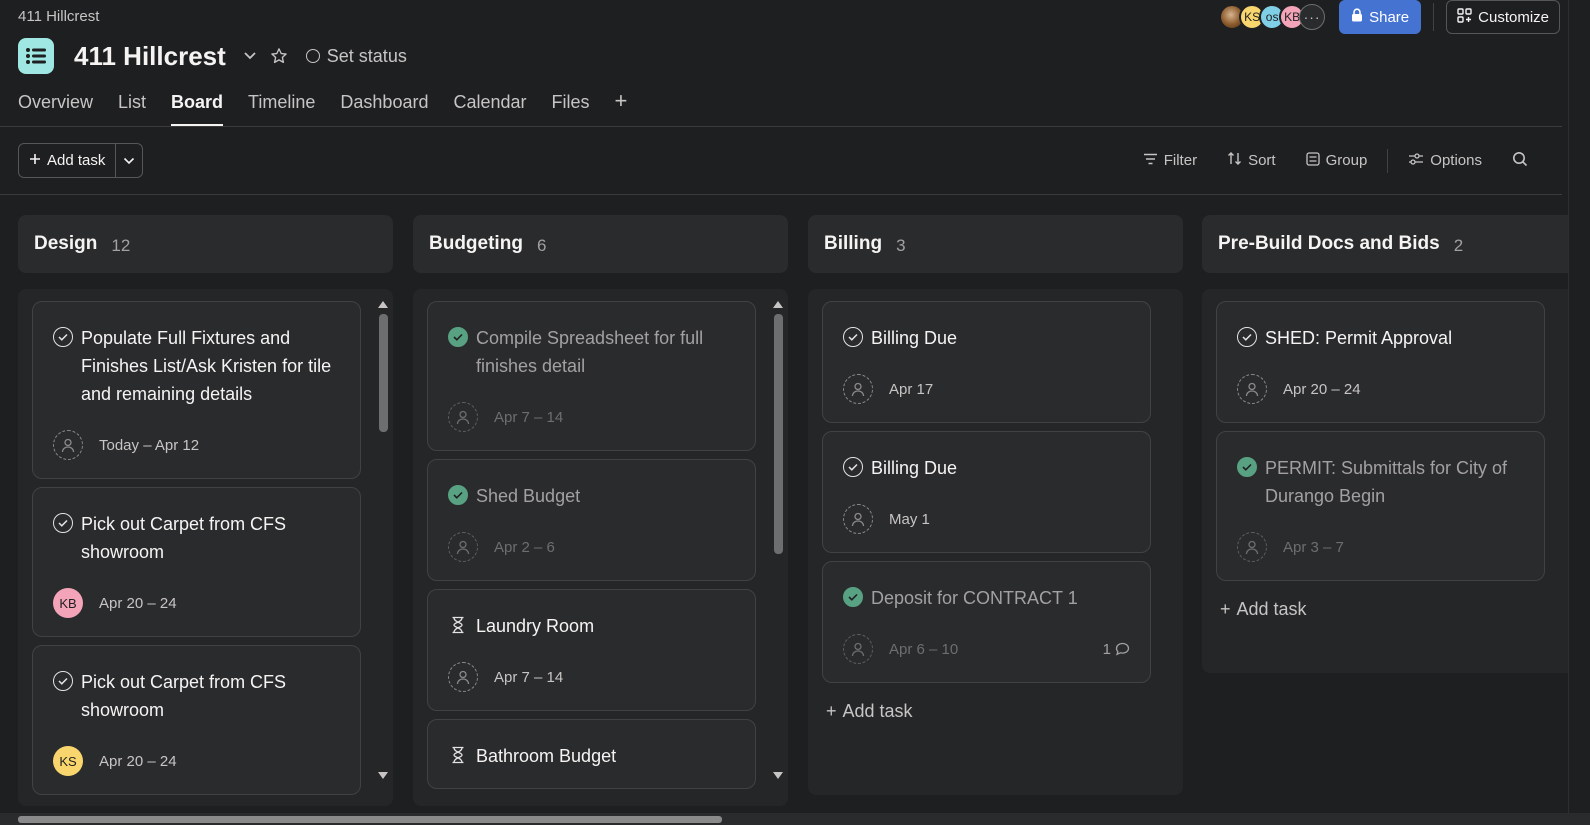 The height and width of the screenshot is (825, 1590). What do you see at coordinates (121, 245) in the screenshot?
I see `column-count: 12` at bounding box center [121, 245].